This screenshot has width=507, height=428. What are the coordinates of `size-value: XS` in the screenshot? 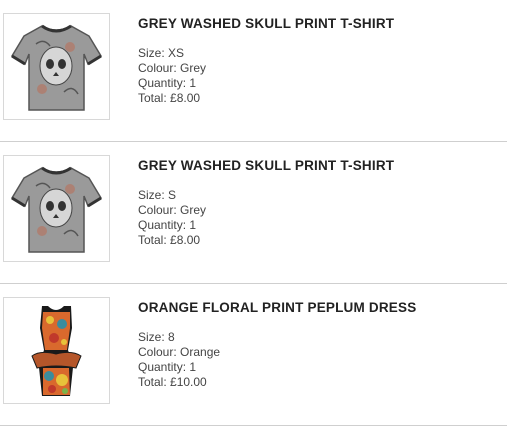 It's located at (176, 53).